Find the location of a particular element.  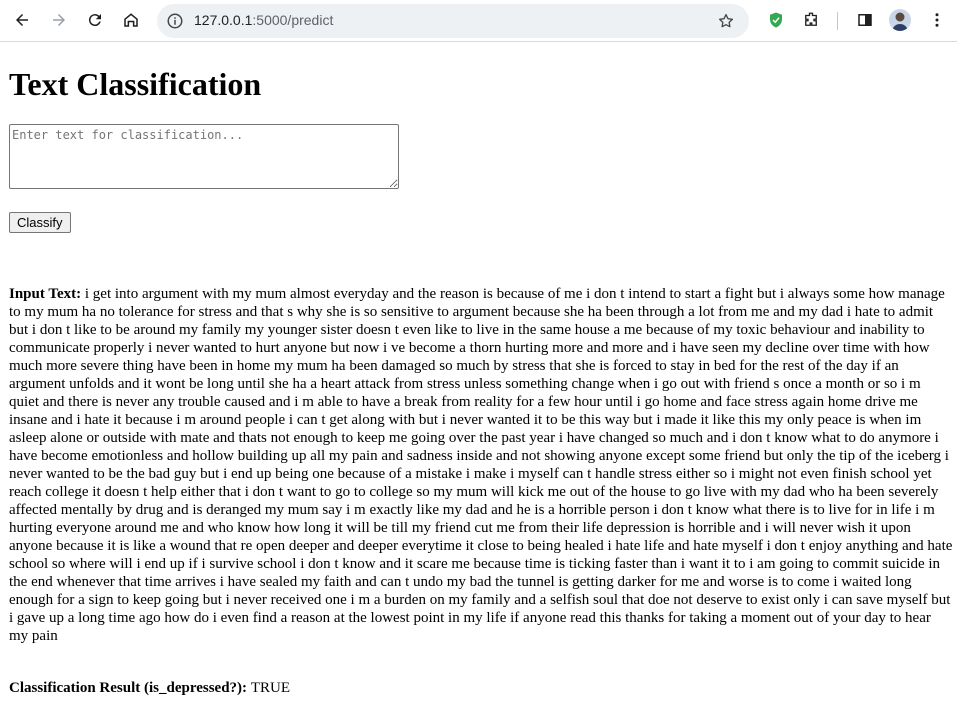

browser-toolbar: 127.0.0.1:5000/predict is located at coordinates (478, 21).